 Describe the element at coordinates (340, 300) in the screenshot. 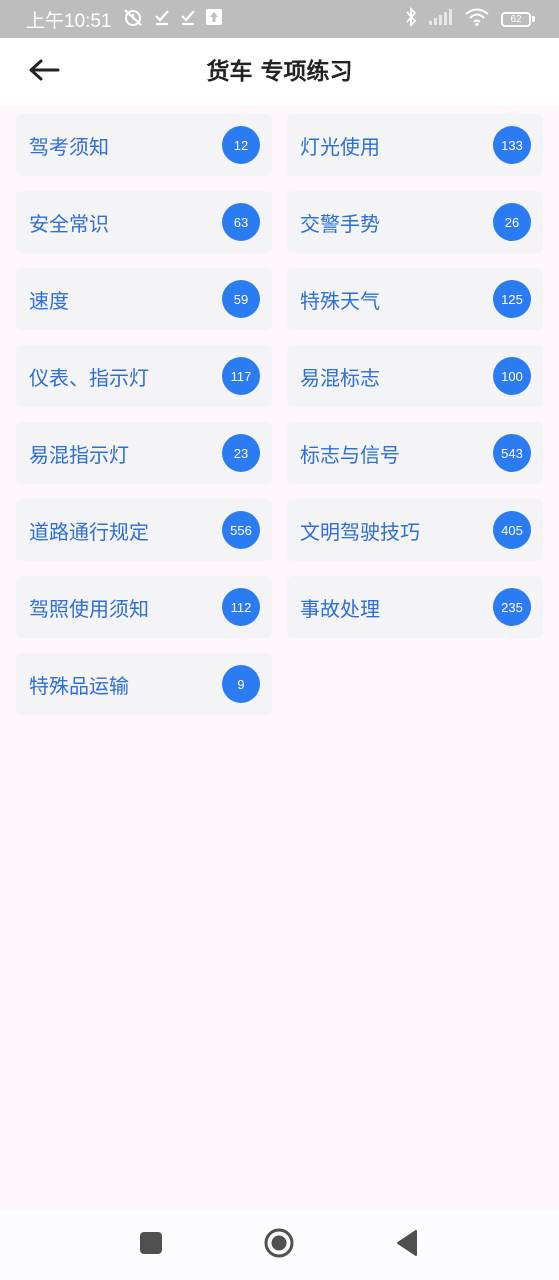

I see `category-label: 特殊天气` at that location.